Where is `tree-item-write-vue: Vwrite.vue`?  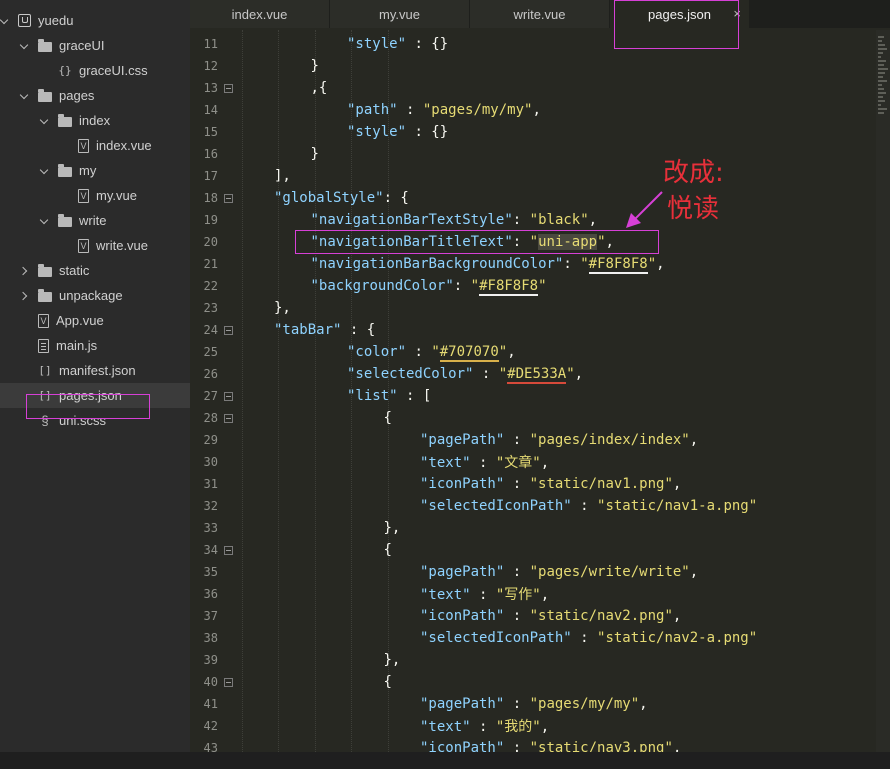
tree-item-write-vue: Vwrite.vue is located at coordinates (95, 245).